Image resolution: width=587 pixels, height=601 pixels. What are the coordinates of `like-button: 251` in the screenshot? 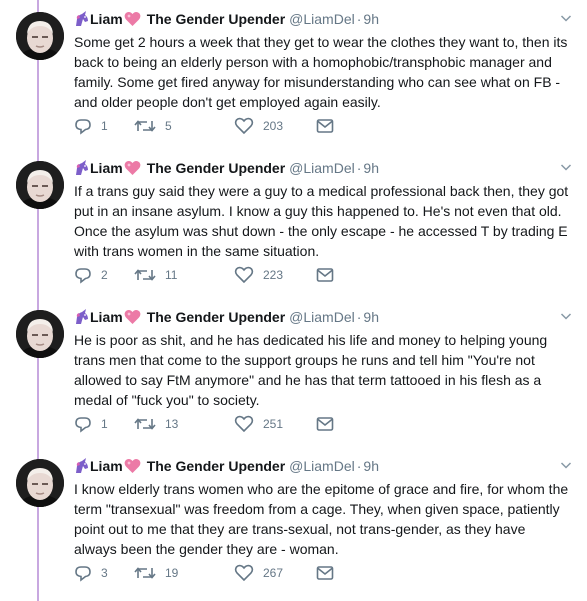 It's located at (258, 424).